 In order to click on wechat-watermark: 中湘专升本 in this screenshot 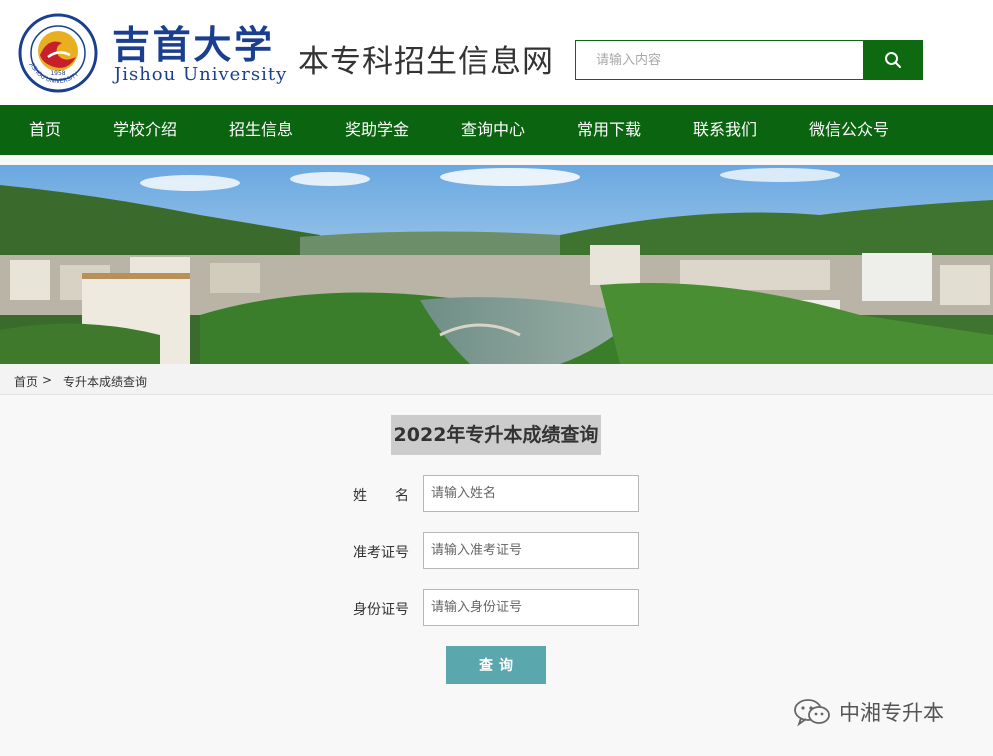, I will do `click(868, 712)`.